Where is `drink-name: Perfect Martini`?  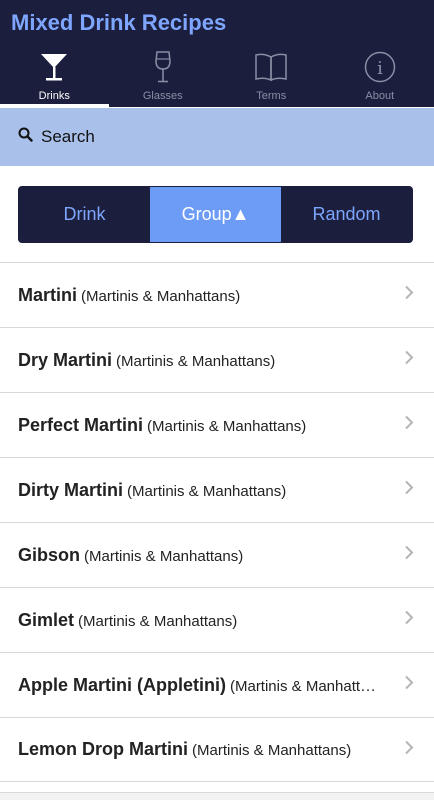 drink-name: Perfect Martini is located at coordinates (81, 424).